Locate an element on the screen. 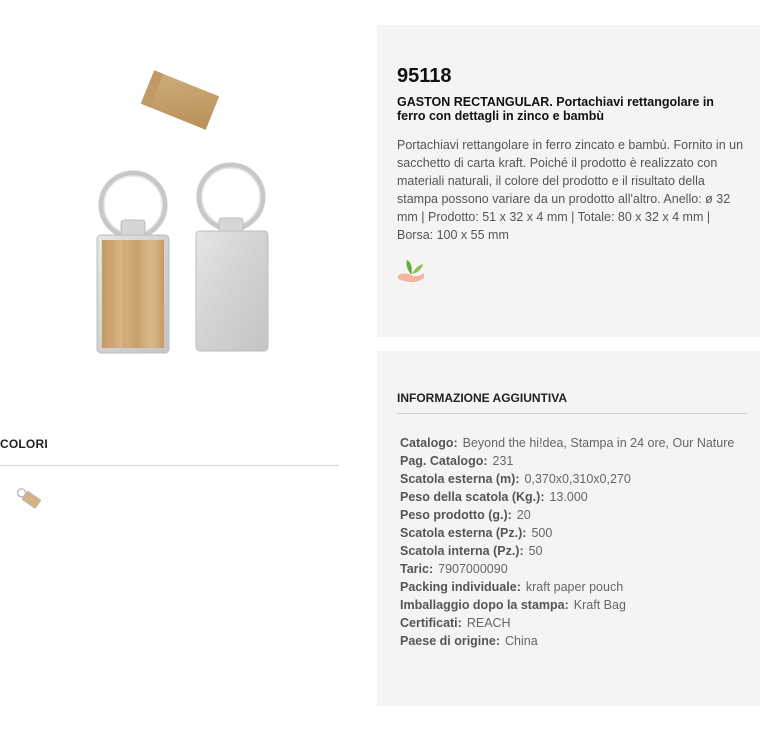  info-row: Scatola esterna (m): 0,370x0,310x0,270 is located at coordinates (569, 479).